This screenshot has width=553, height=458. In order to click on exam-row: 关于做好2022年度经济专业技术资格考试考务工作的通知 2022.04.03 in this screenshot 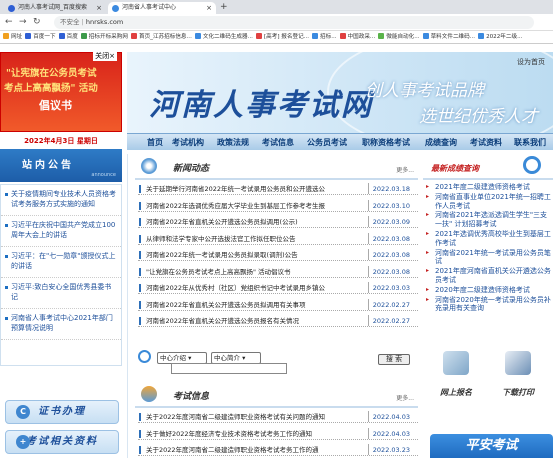, I will do `click(278, 433)`.